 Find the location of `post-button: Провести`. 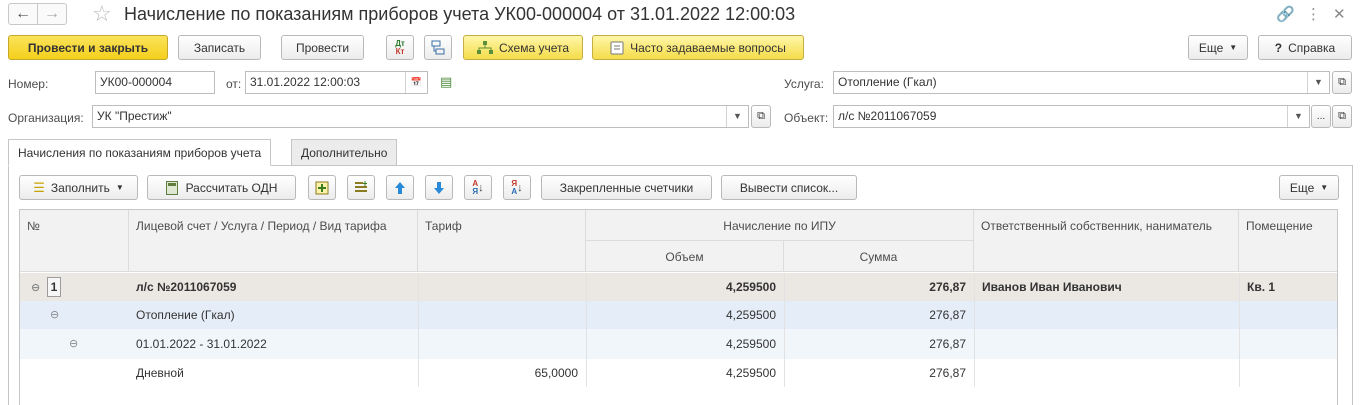

post-button: Провести is located at coordinates (322, 47).